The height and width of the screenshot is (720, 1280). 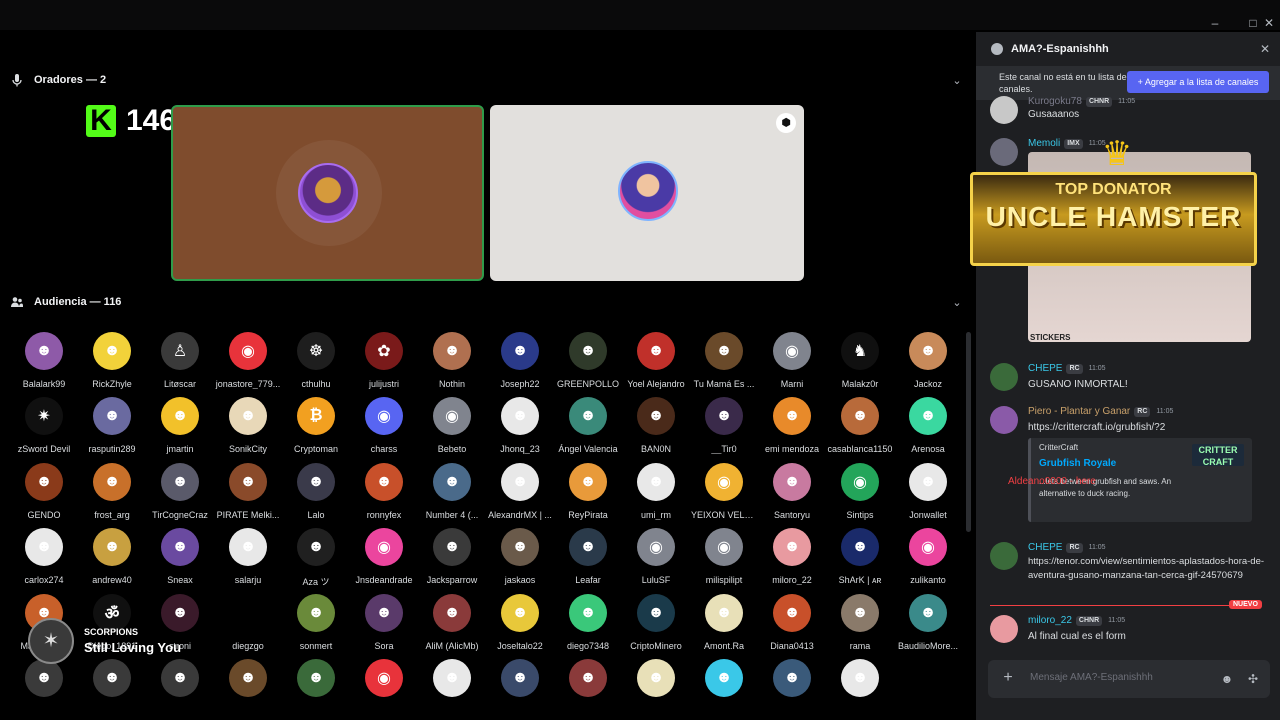 I want to click on audience-member: ◉ Bebeto, so click(x=452, y=427).